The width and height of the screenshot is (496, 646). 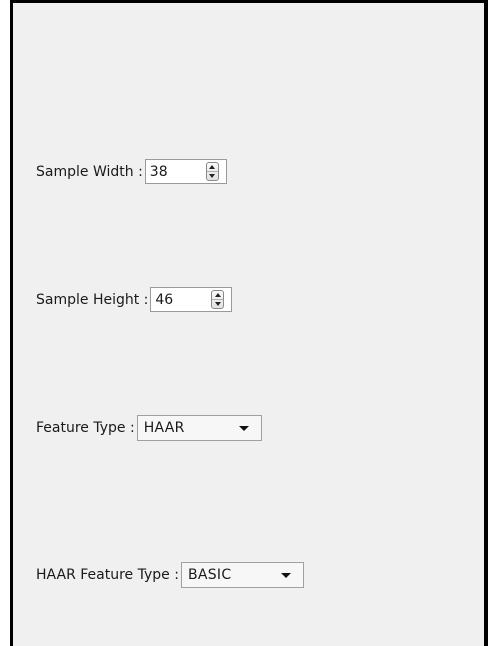 I want to click on feature-type-selected-value: HAAR, so click(x=164, y=428).